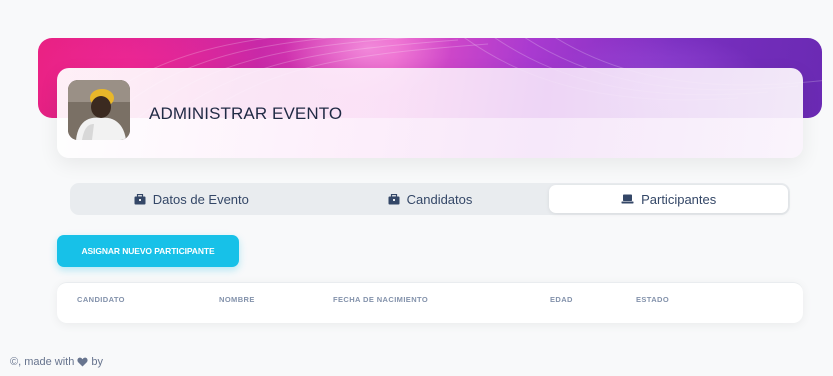  What do you see at coordinates (380, 299) in the screenshot?
I see `column-header-fecha-de-nacimiento: FECHA DE NACIMIENTO` at bounding box center [380, 299].